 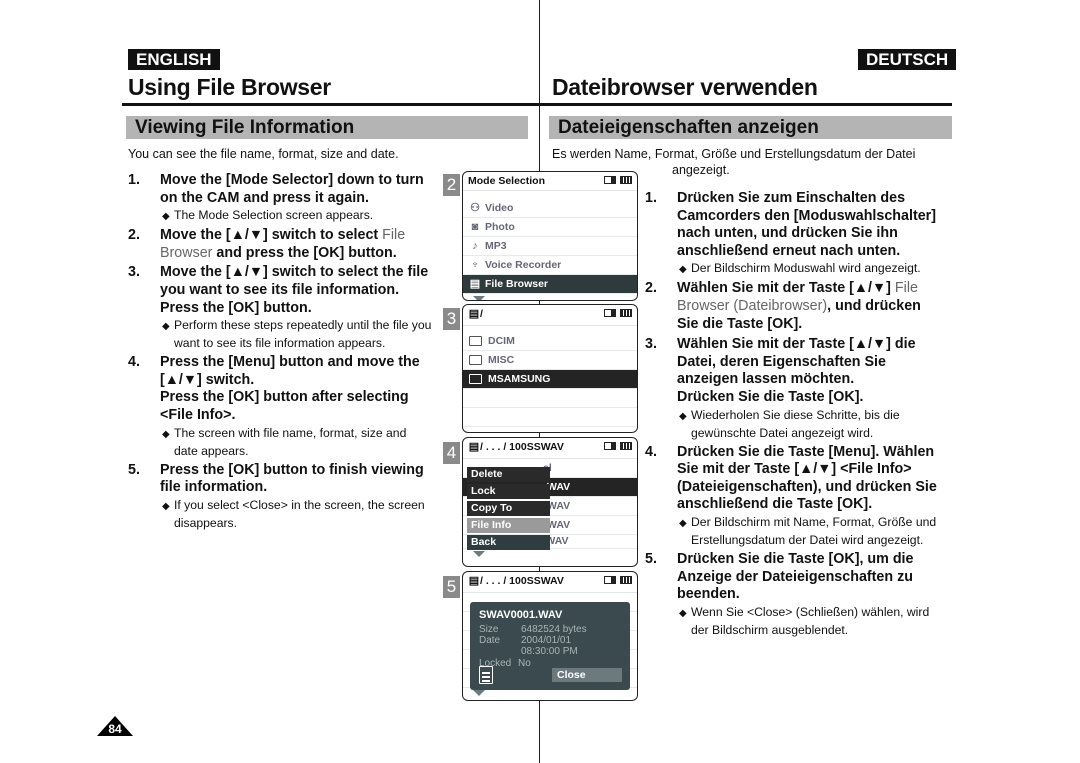 I want to click on screen-folder-list: ▤/ DCIM MISC MSAMSUNG, so click(x=550, y=368).